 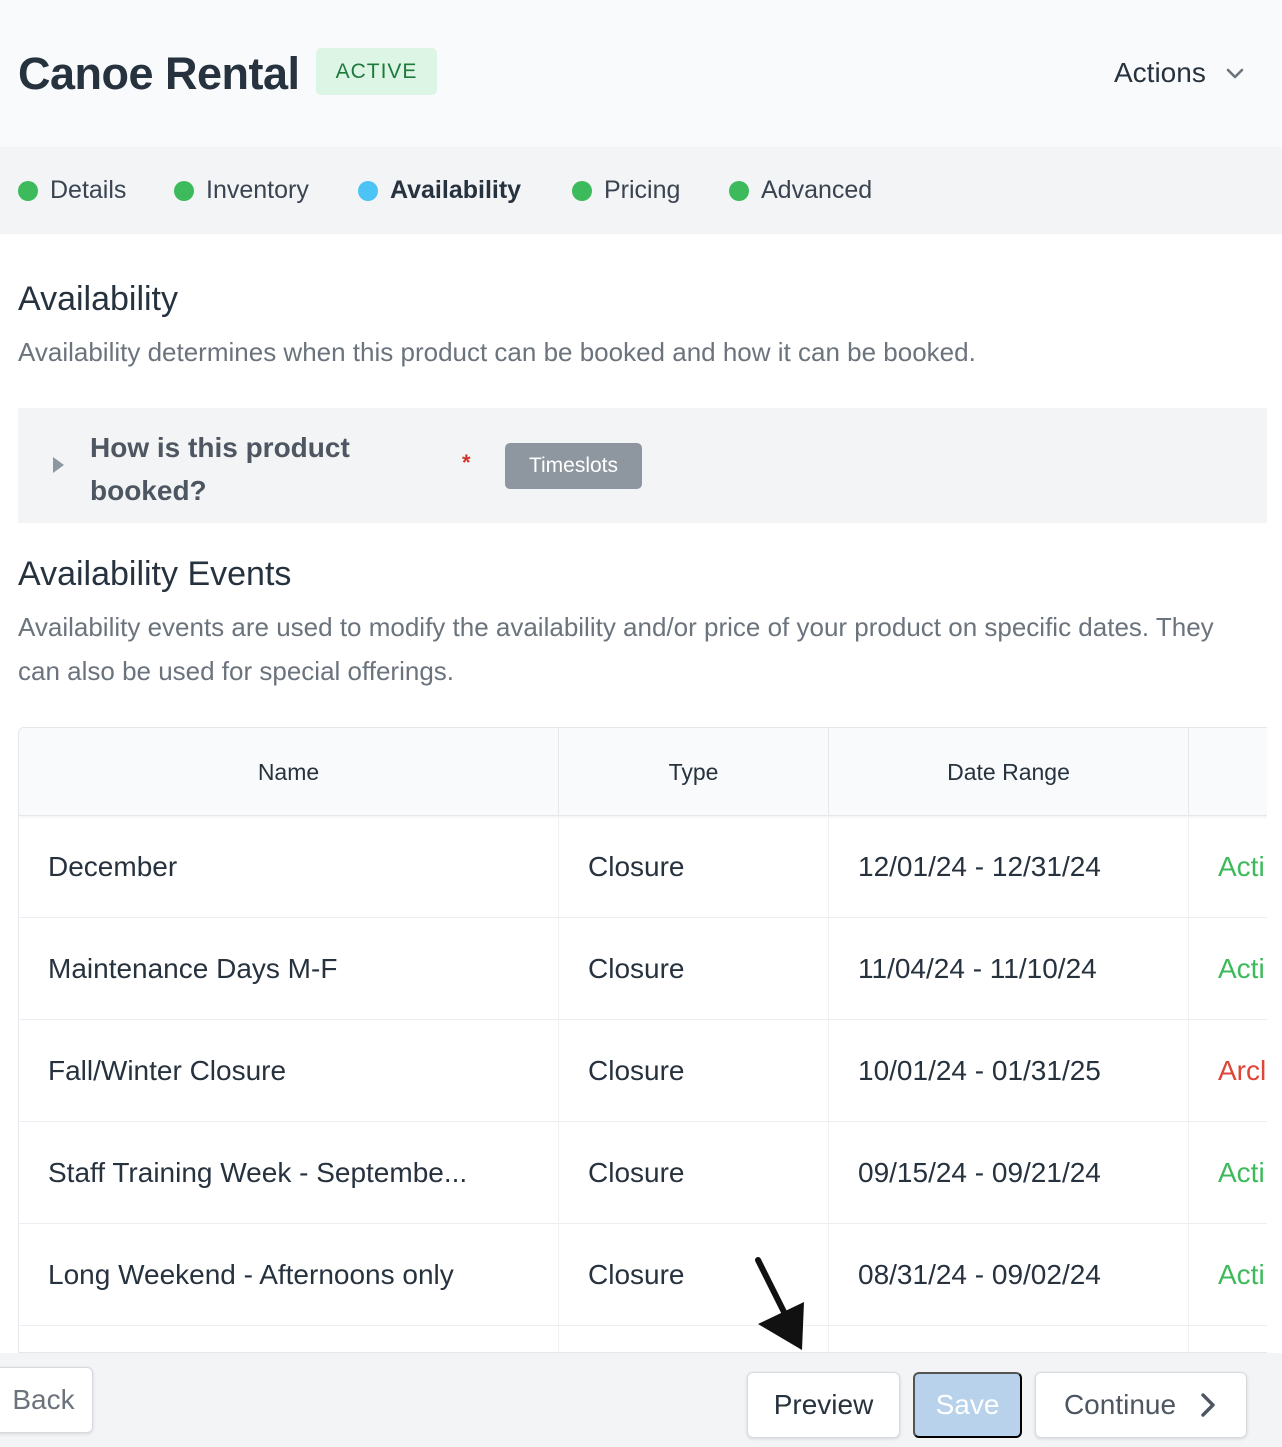 I want to click on booking-method-panel: How is this product booked? * Timeslots, so click(x=642, y=465).